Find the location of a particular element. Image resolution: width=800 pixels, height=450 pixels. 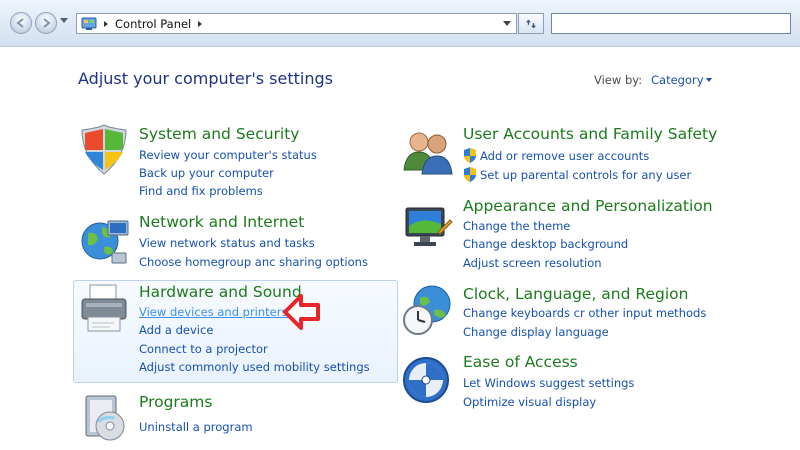

address-toolbar: Control Panel is located at coordinates (400, 23).